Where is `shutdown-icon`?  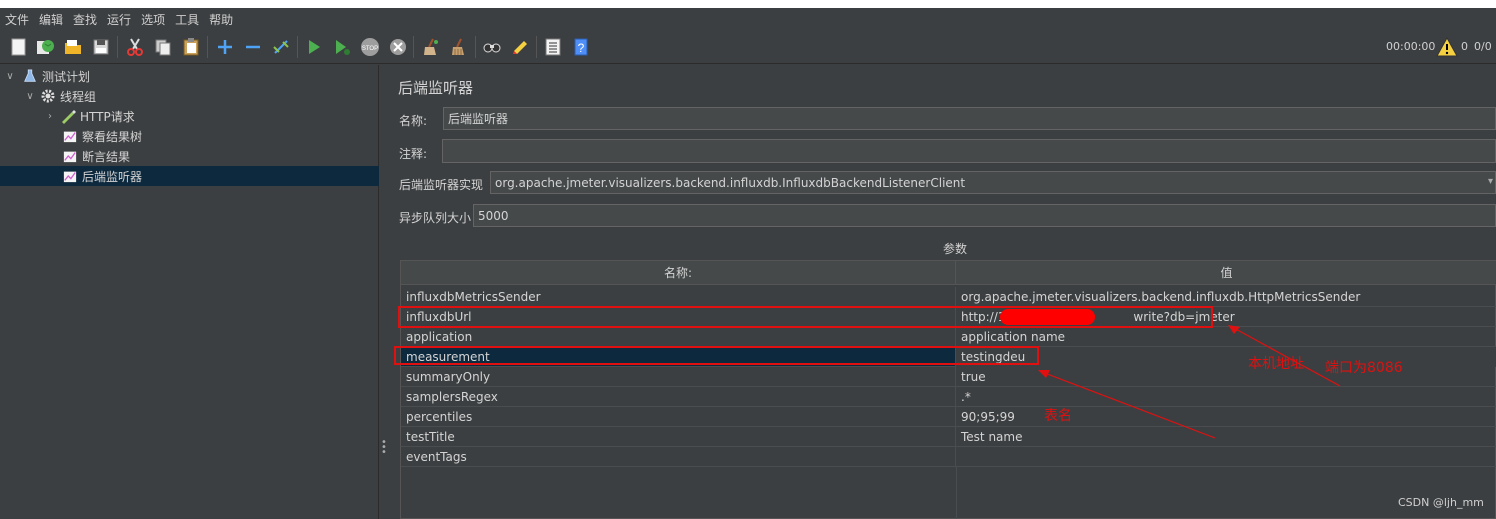 shutdown-icon is located at coordinates (398, 47).